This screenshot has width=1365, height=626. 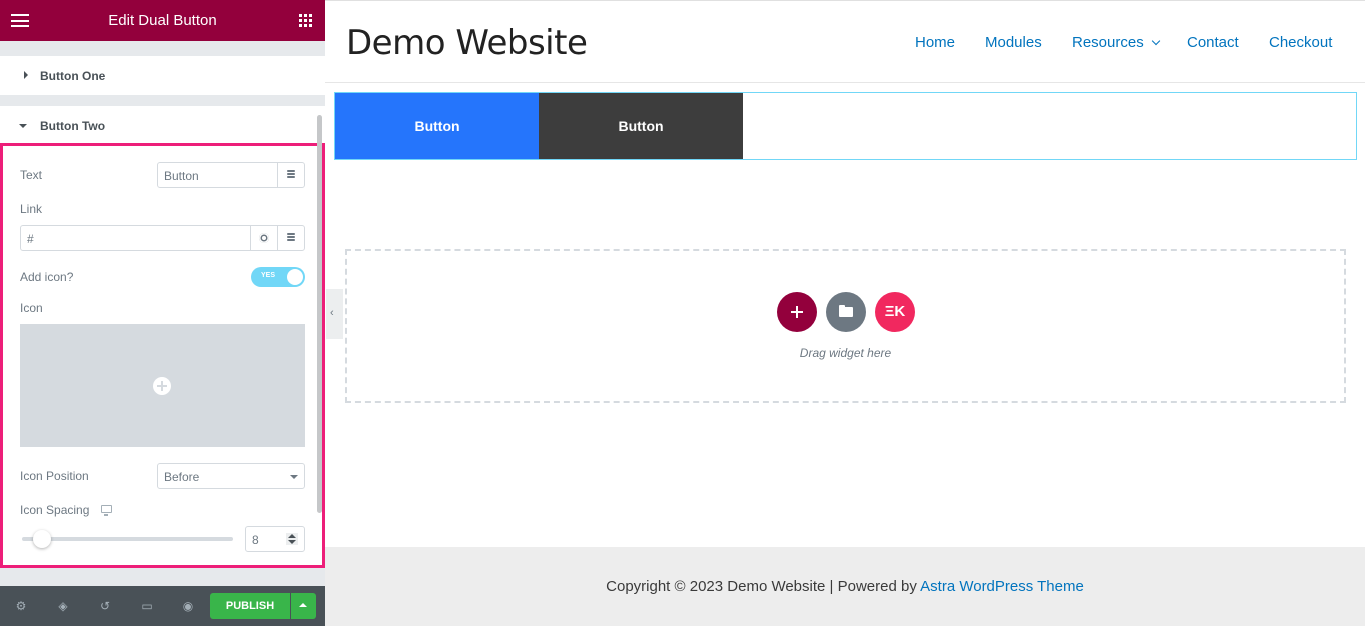 What do you see at coordinates (1013, 42) in the screenshot?
I see `nav-modules: Modules` at bounding box center [1013, 42].